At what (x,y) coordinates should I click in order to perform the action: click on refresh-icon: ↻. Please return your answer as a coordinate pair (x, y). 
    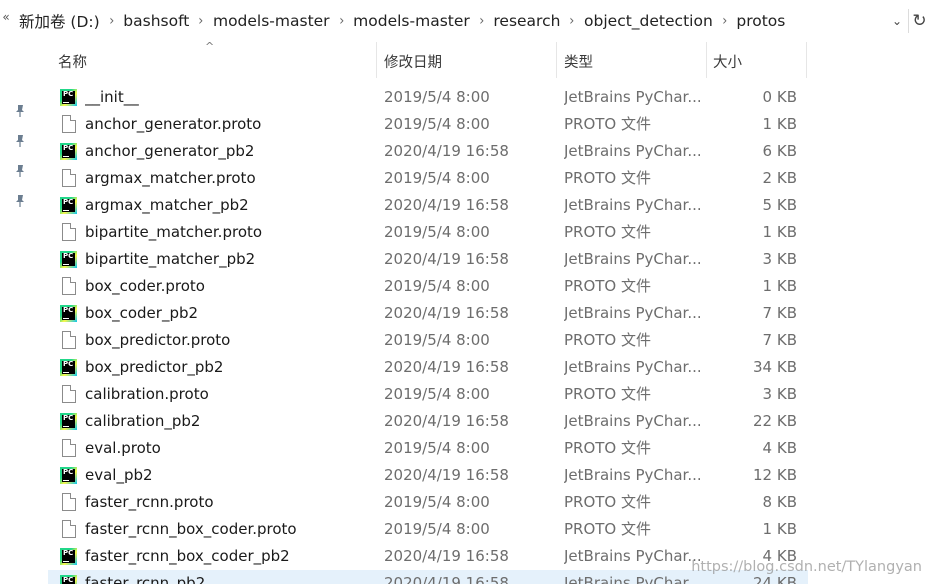
    Looking at the image, I should click on (919, 21).